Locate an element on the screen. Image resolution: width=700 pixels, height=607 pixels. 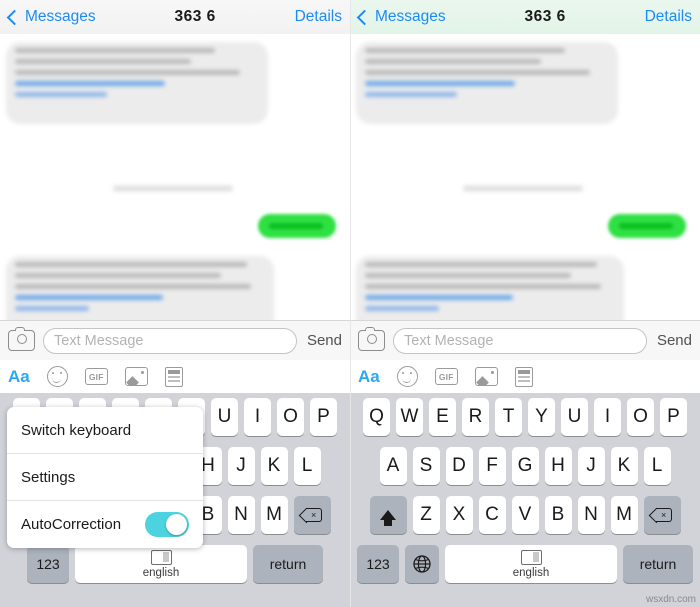
key-a: A is located at coordinates (393, 466).